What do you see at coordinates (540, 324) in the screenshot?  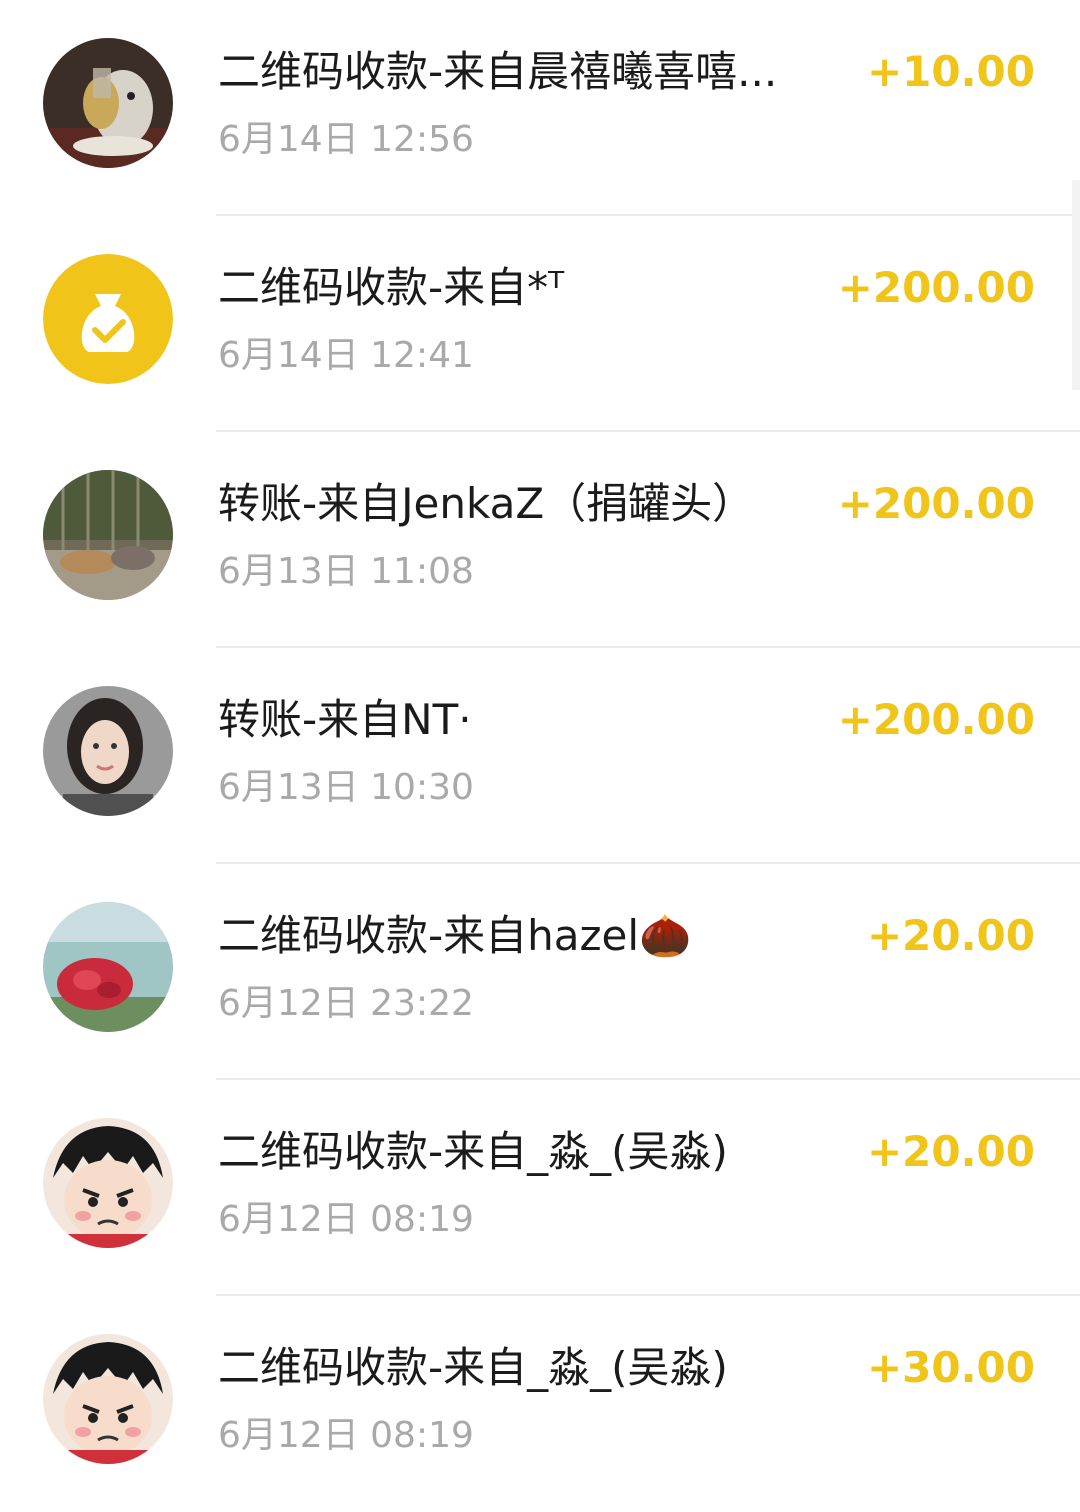 I see `transaction-row: 二维码收款-来自*ᵀ 6月14日 12:41 +200.00` at bounding box center [540, 324].